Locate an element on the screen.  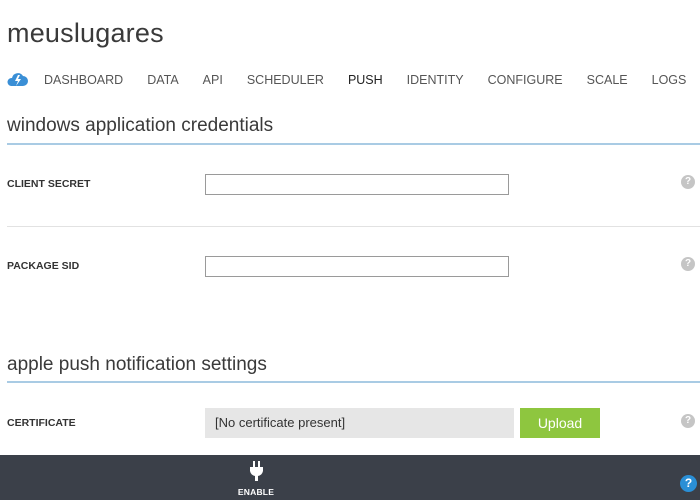
tab-scale: SCALE is located at coordinates (607, 80).